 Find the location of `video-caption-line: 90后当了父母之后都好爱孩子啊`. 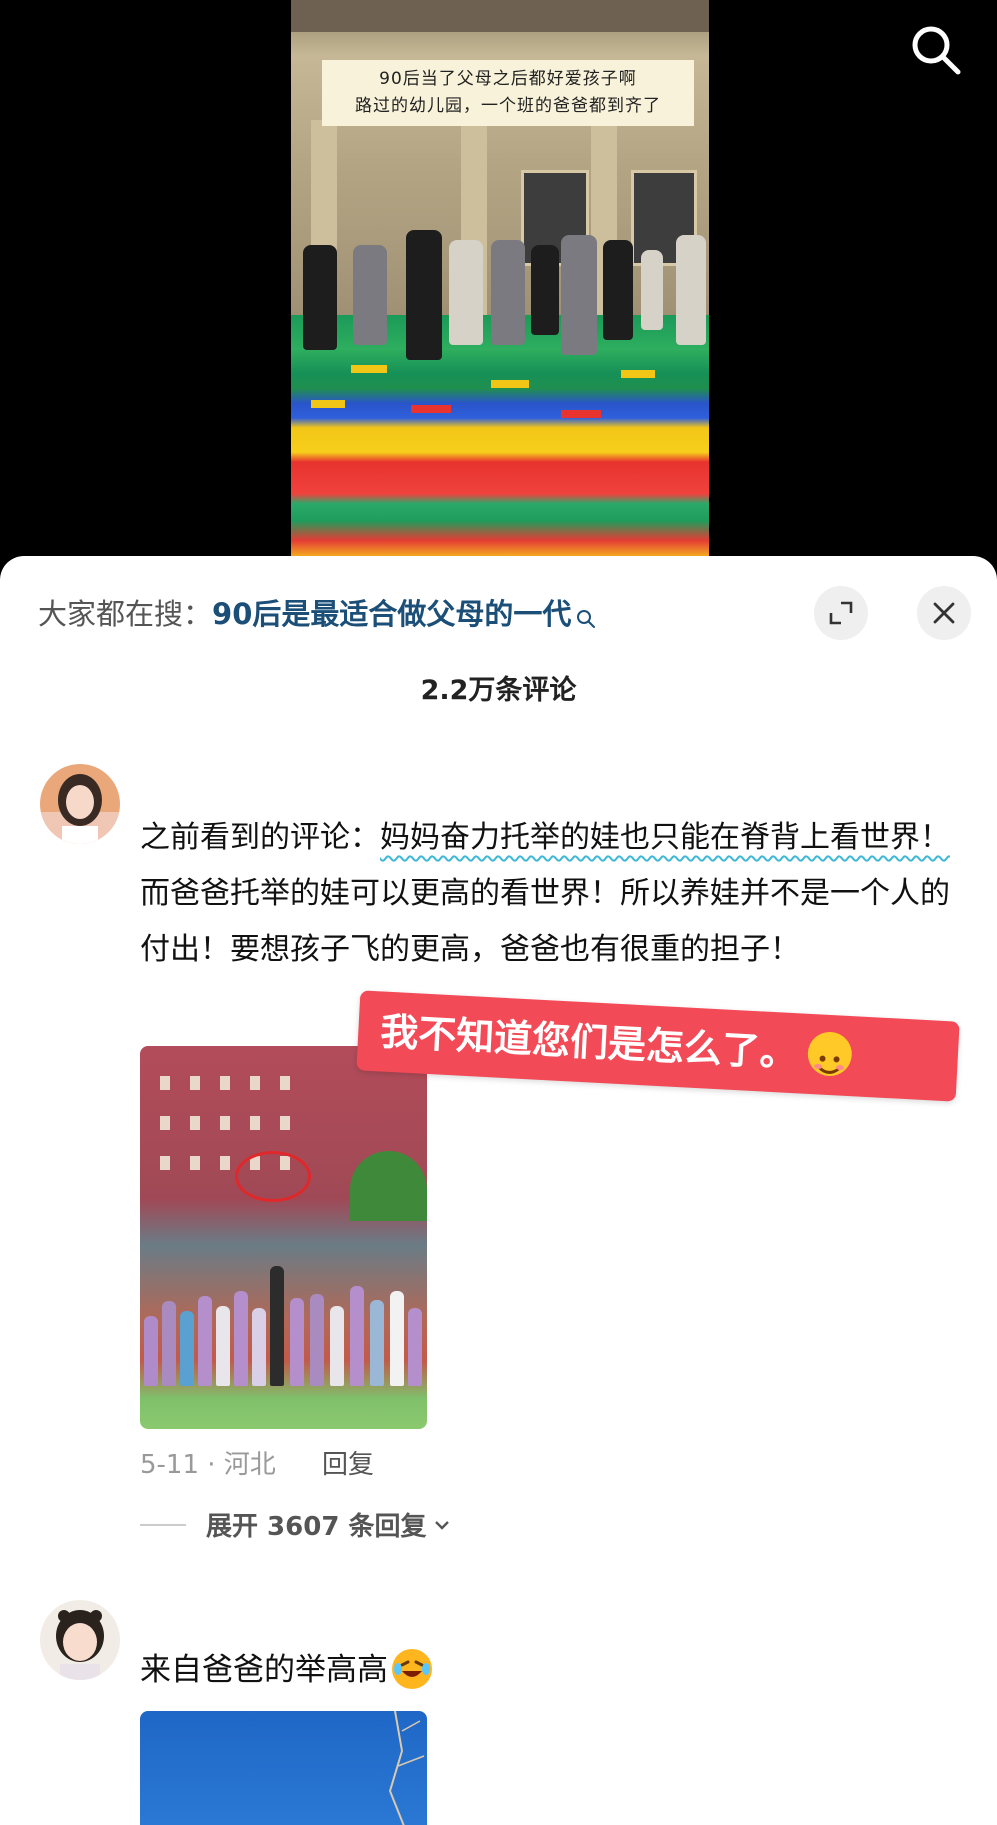

video-caption-line: 90后当了父母之后都好爱孩子啊 is located at coordinates (508, 79).